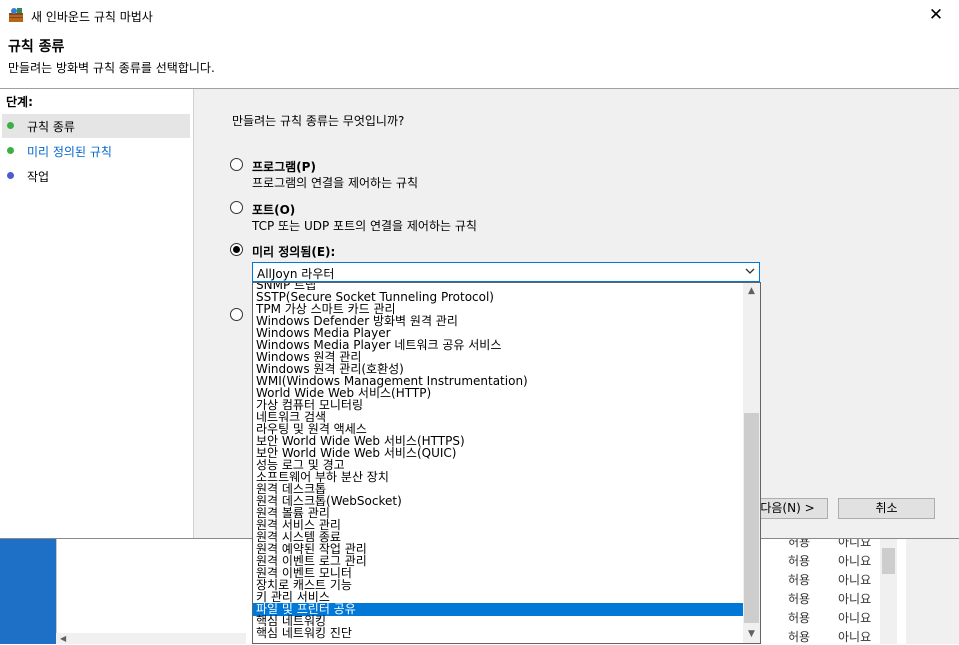 This screenshot has height=645, width=959. I want to click on title-bar: 새 인바운드 규칙 마법사 ✕, so click(479, 15).